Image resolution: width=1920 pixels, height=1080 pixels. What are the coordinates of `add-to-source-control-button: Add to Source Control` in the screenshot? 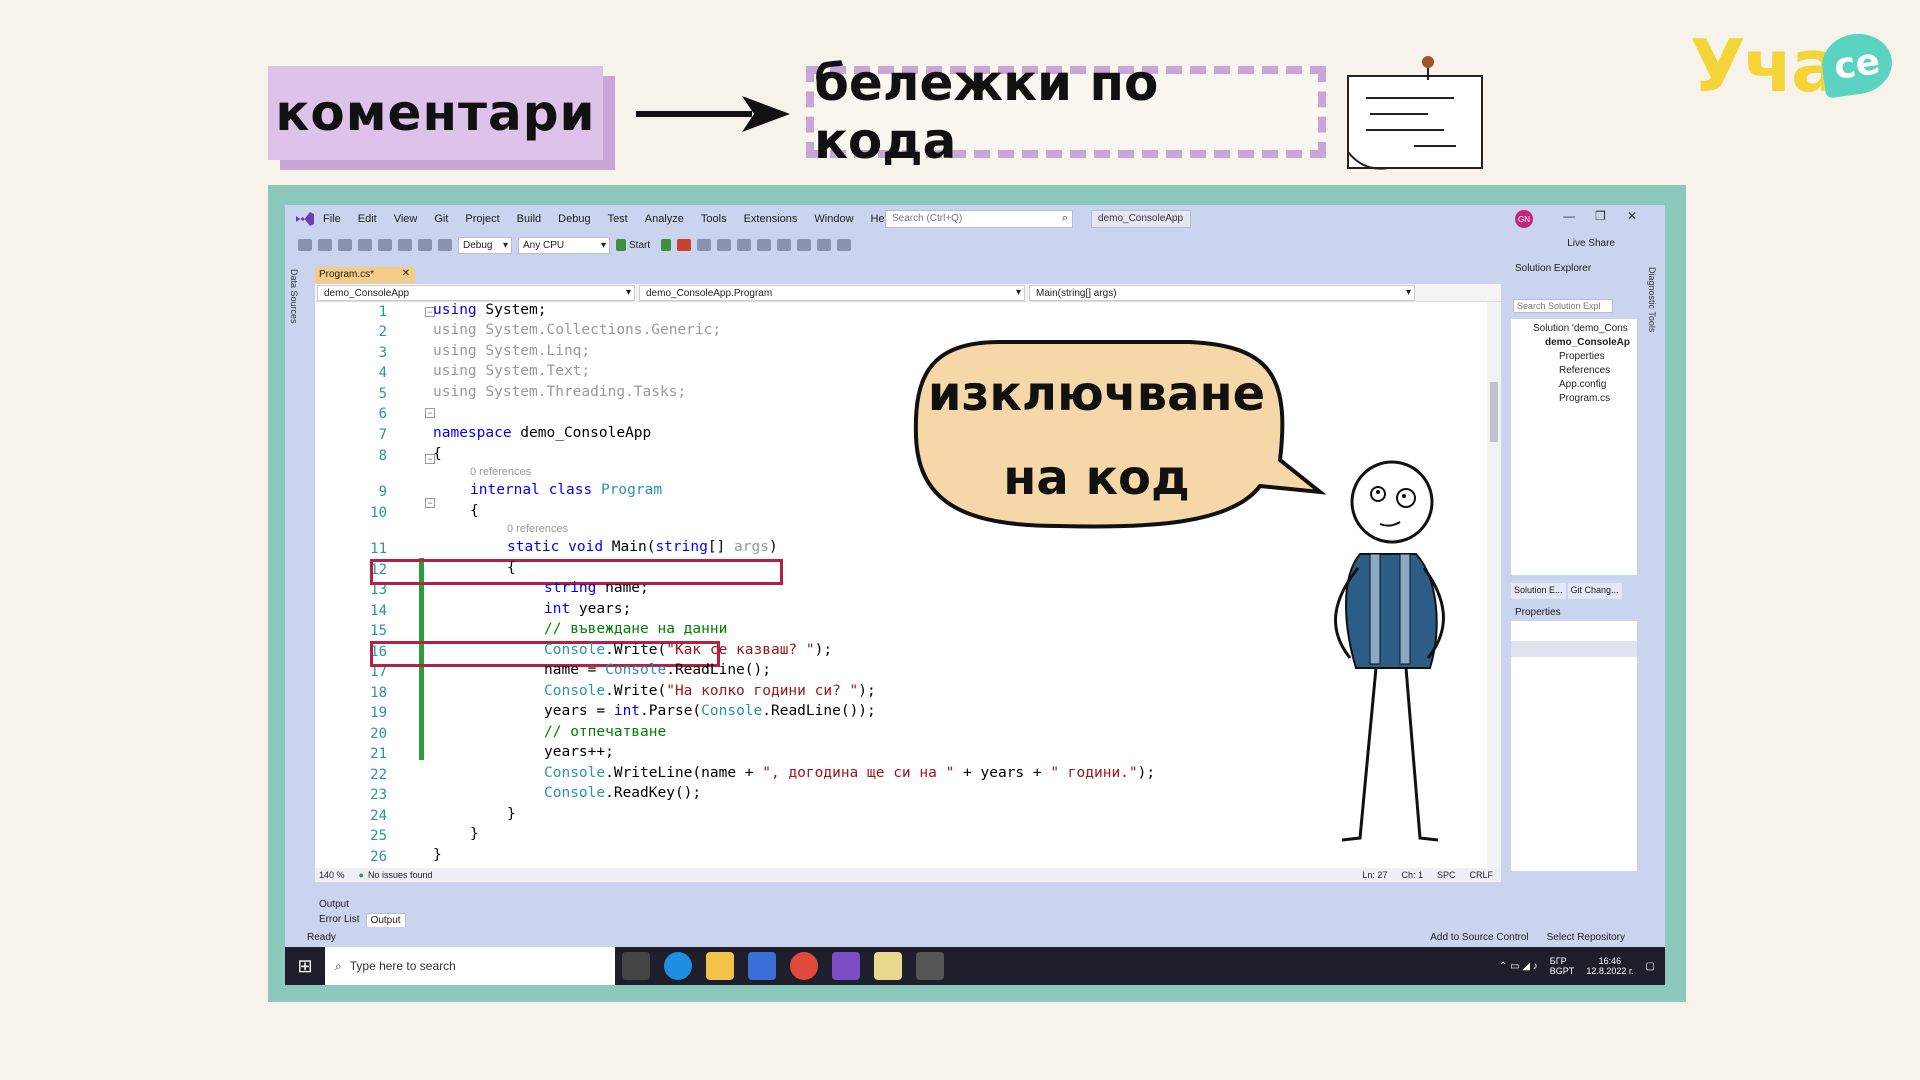 It's located at (1479, 937).